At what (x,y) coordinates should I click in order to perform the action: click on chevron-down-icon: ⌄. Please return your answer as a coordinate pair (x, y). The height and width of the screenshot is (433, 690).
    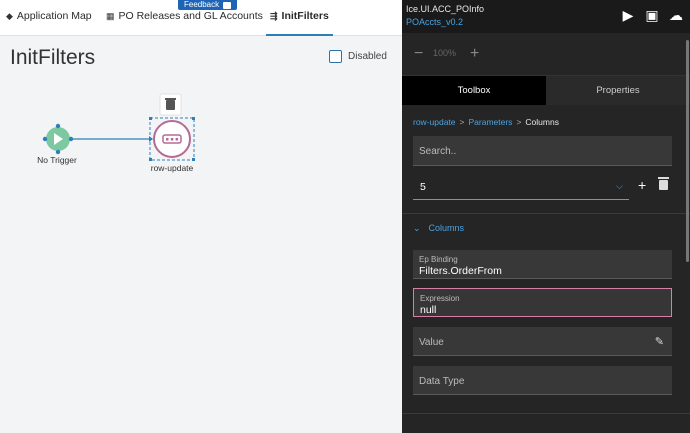
    Looking at the image, I should click on (417, 228).